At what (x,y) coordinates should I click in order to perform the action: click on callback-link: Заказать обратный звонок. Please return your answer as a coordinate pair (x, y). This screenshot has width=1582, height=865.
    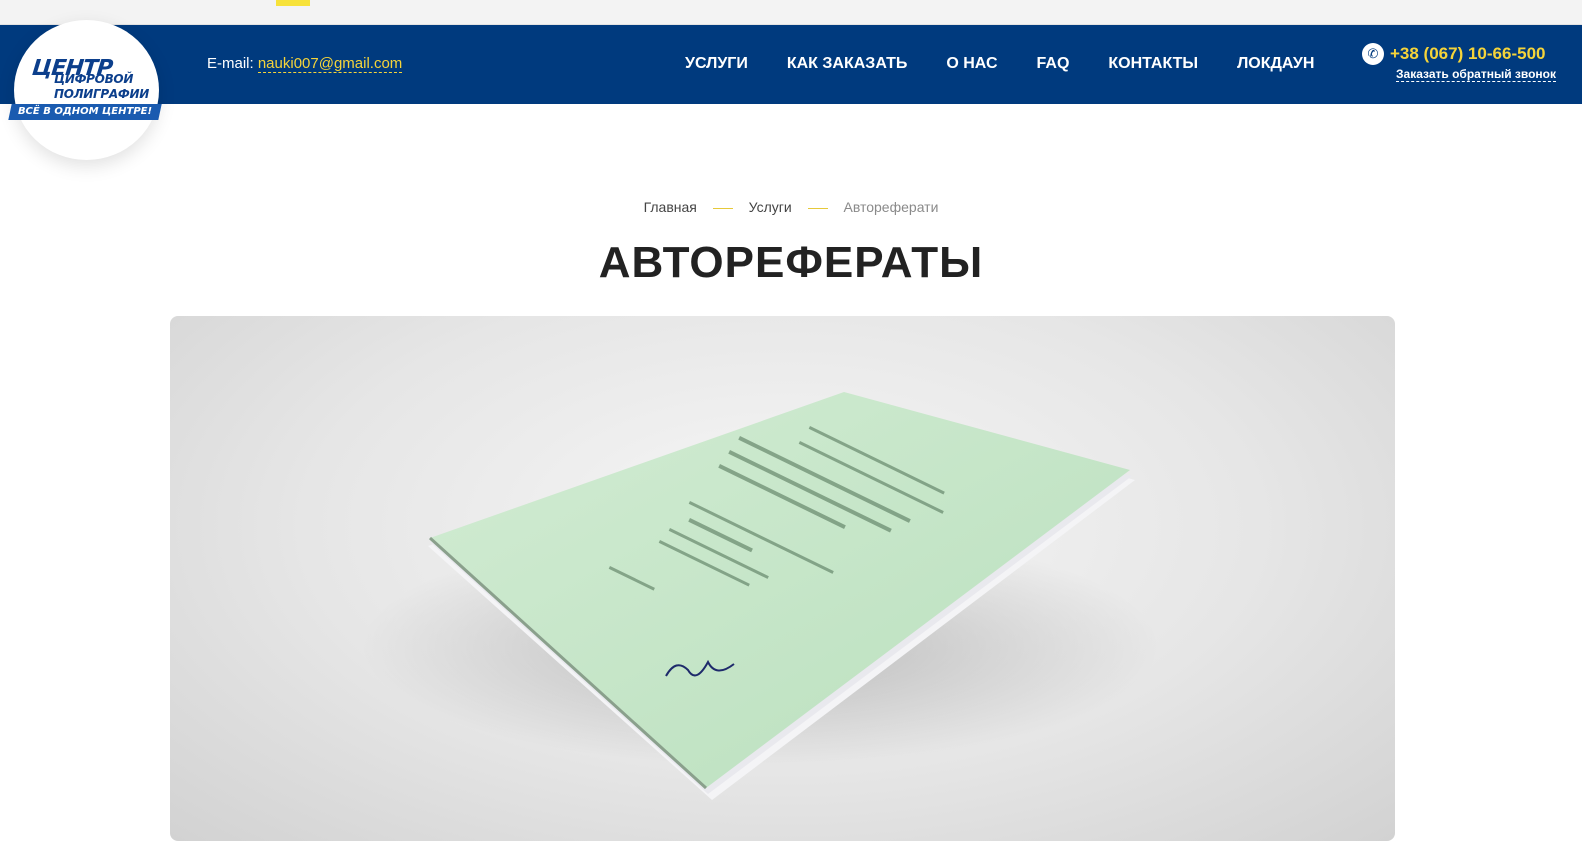
    Looking at the image, I should click on (1476, 74).